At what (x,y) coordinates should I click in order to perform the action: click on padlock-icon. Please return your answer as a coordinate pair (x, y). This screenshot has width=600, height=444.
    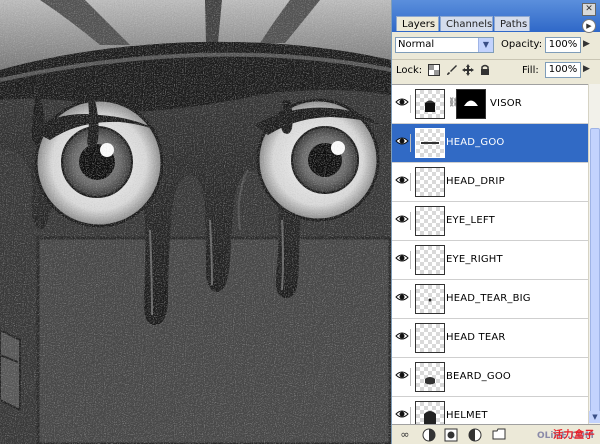
    Looking at the image, I should click on (485, 70).